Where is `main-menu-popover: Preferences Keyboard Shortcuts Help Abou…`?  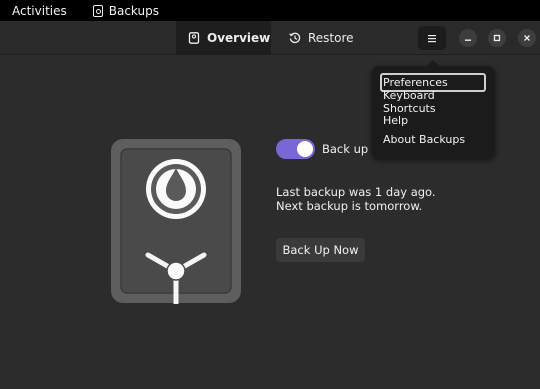 main-menu-popover: Preferences Keyboard Shortcuts Help Abou… is located at coordinates (433, 109).